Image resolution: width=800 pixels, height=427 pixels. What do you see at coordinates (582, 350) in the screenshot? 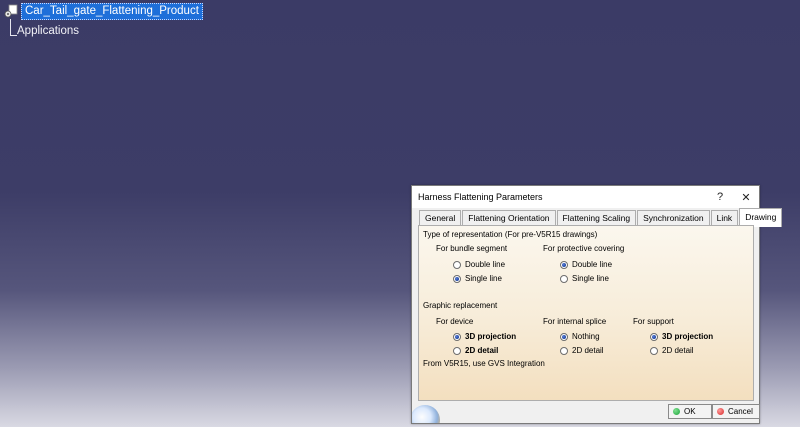
I see `internal-splice-2d-detail-radio: 2D detail` at bounding box center [582, 350].